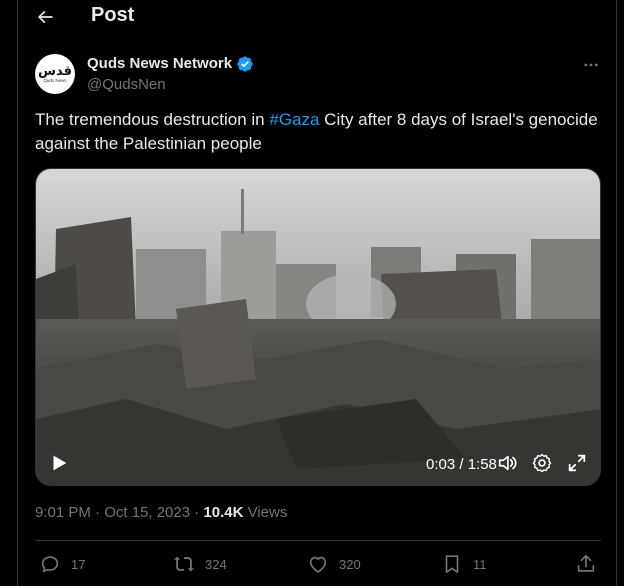  I want to click on author-row: قدس Quds News Quds News Network @QudsNen, so click(318, 76).